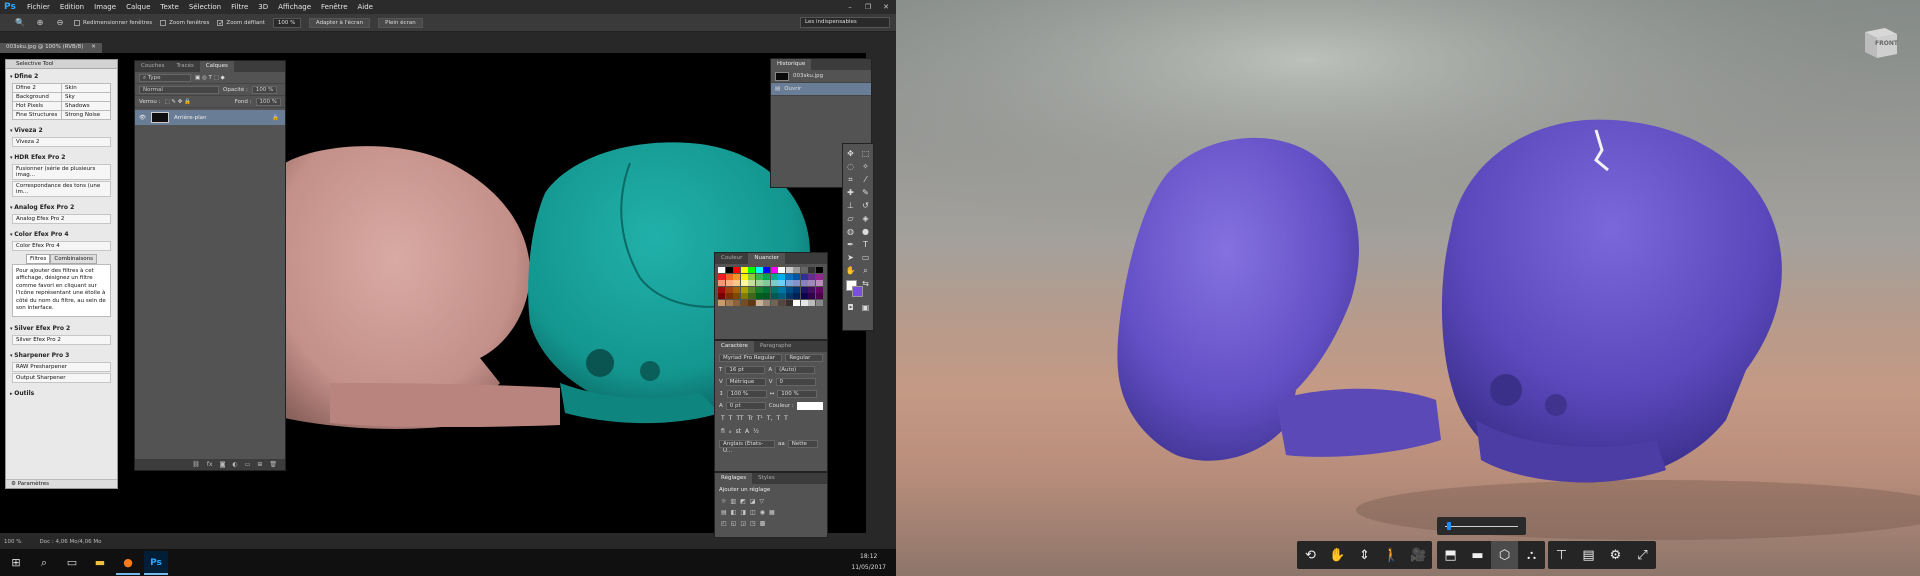  What do you see at coordinates (778, 418) in the screenshot?
I see `underline-button: T` at bounding box center [778, 418].